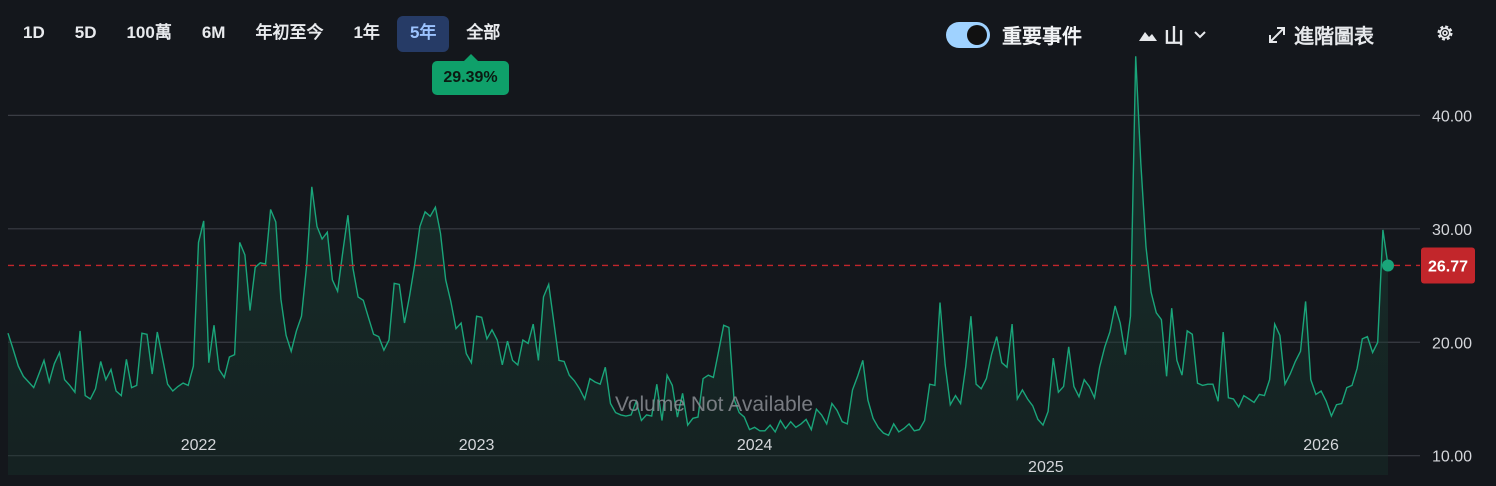  What do you see at coordinates (1046, 467) in the screenshot?
I see `x-tick-label: 2025` at bounding box center [1046, 467].